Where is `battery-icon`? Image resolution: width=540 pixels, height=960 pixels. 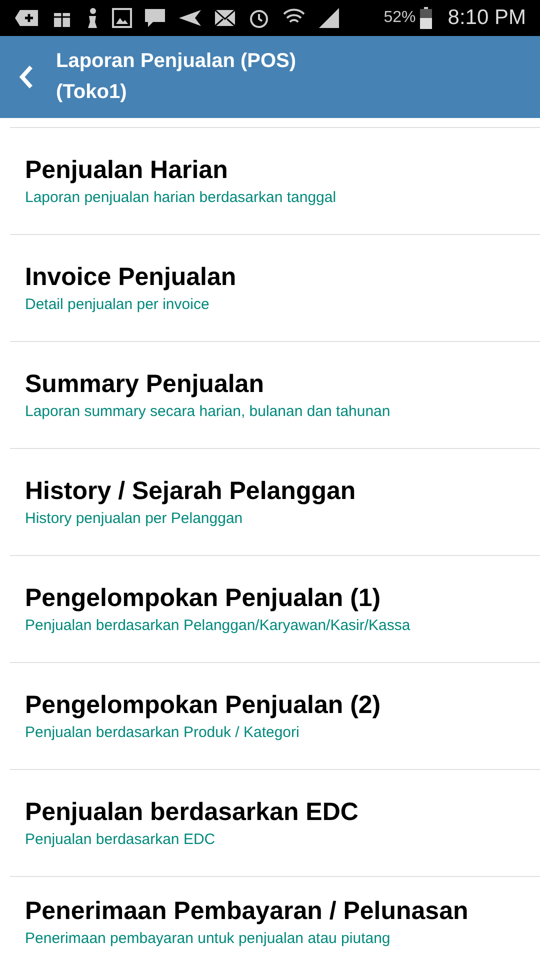
battery-icon is located at coordinates (426, 18).